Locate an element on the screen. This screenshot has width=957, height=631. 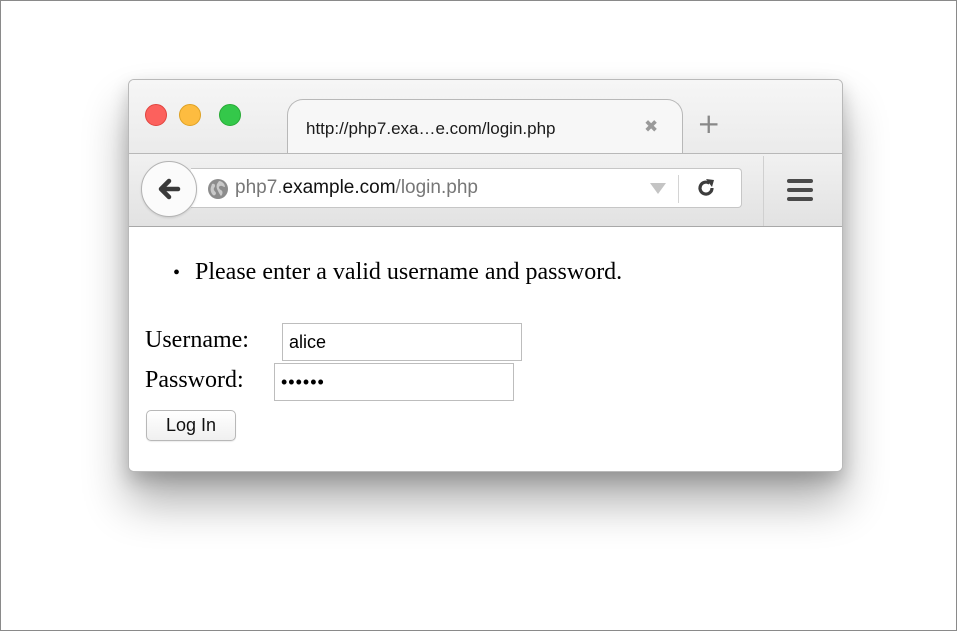
username-input is located at coordinates (402, 342).